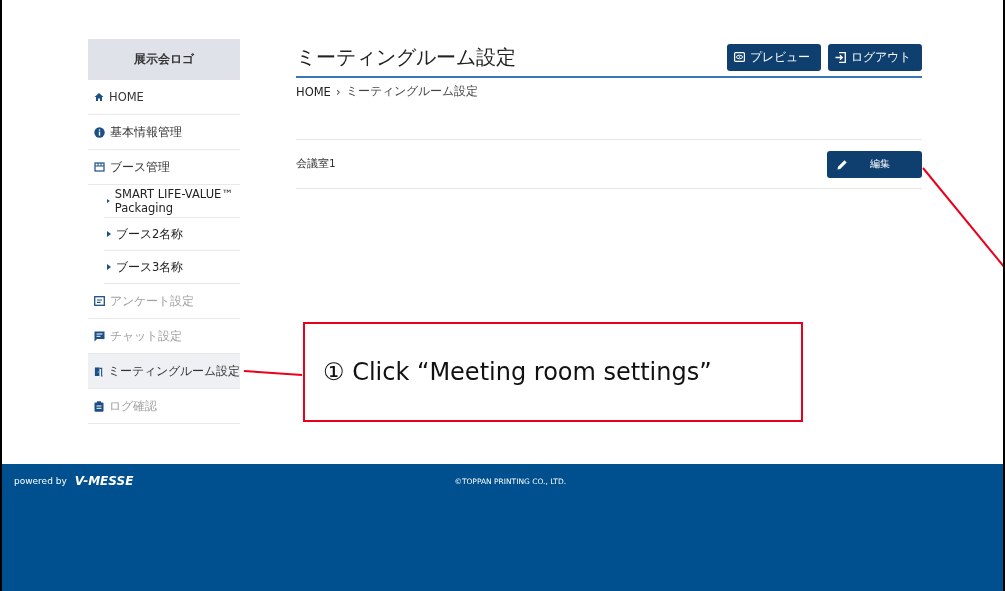 The width and height of the screenshot is (1005, 591). I want to click on brand-logo: V-MESSE, so click(104, 481).